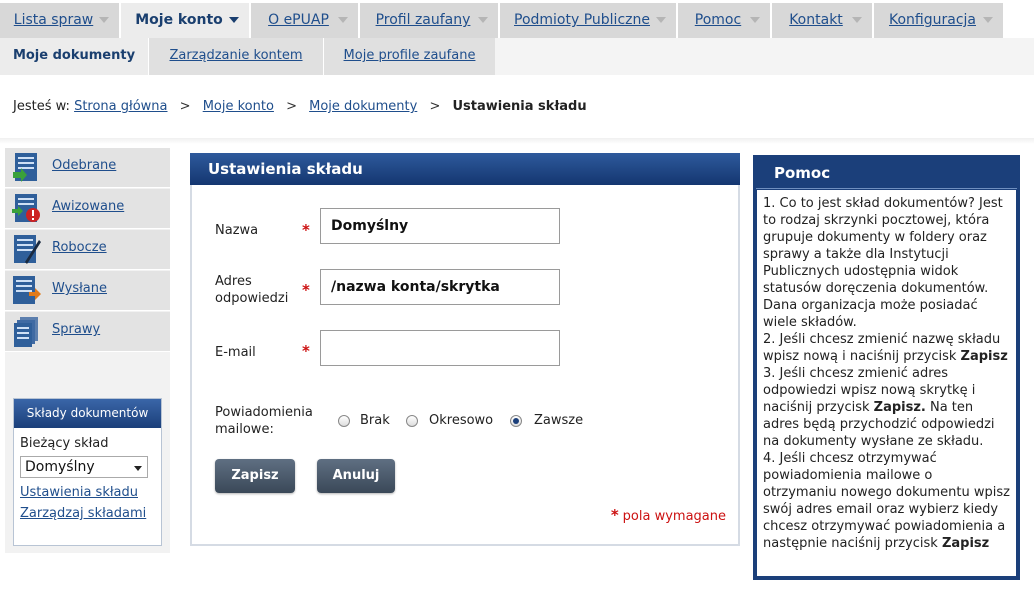 Image resolution: width=1034 pixels, height=598 pixels. I want to click on draft-document-icon, so click(27, 249).